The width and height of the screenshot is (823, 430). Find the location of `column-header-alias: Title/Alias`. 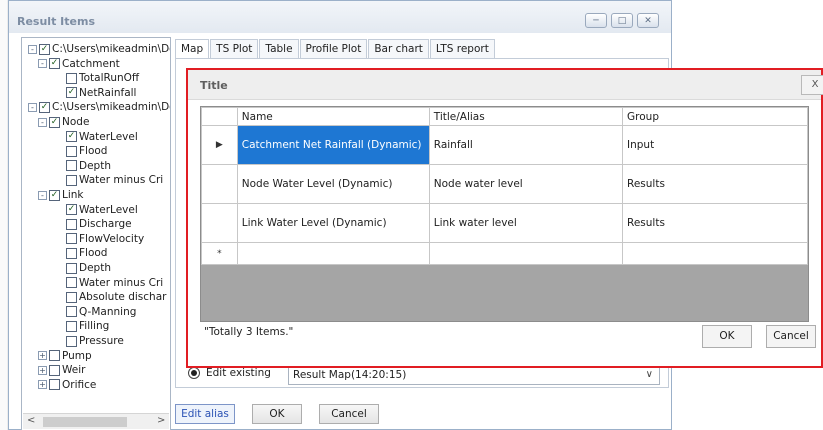

column-header-alias: Title/Alias is located at coordinates (526, 116).